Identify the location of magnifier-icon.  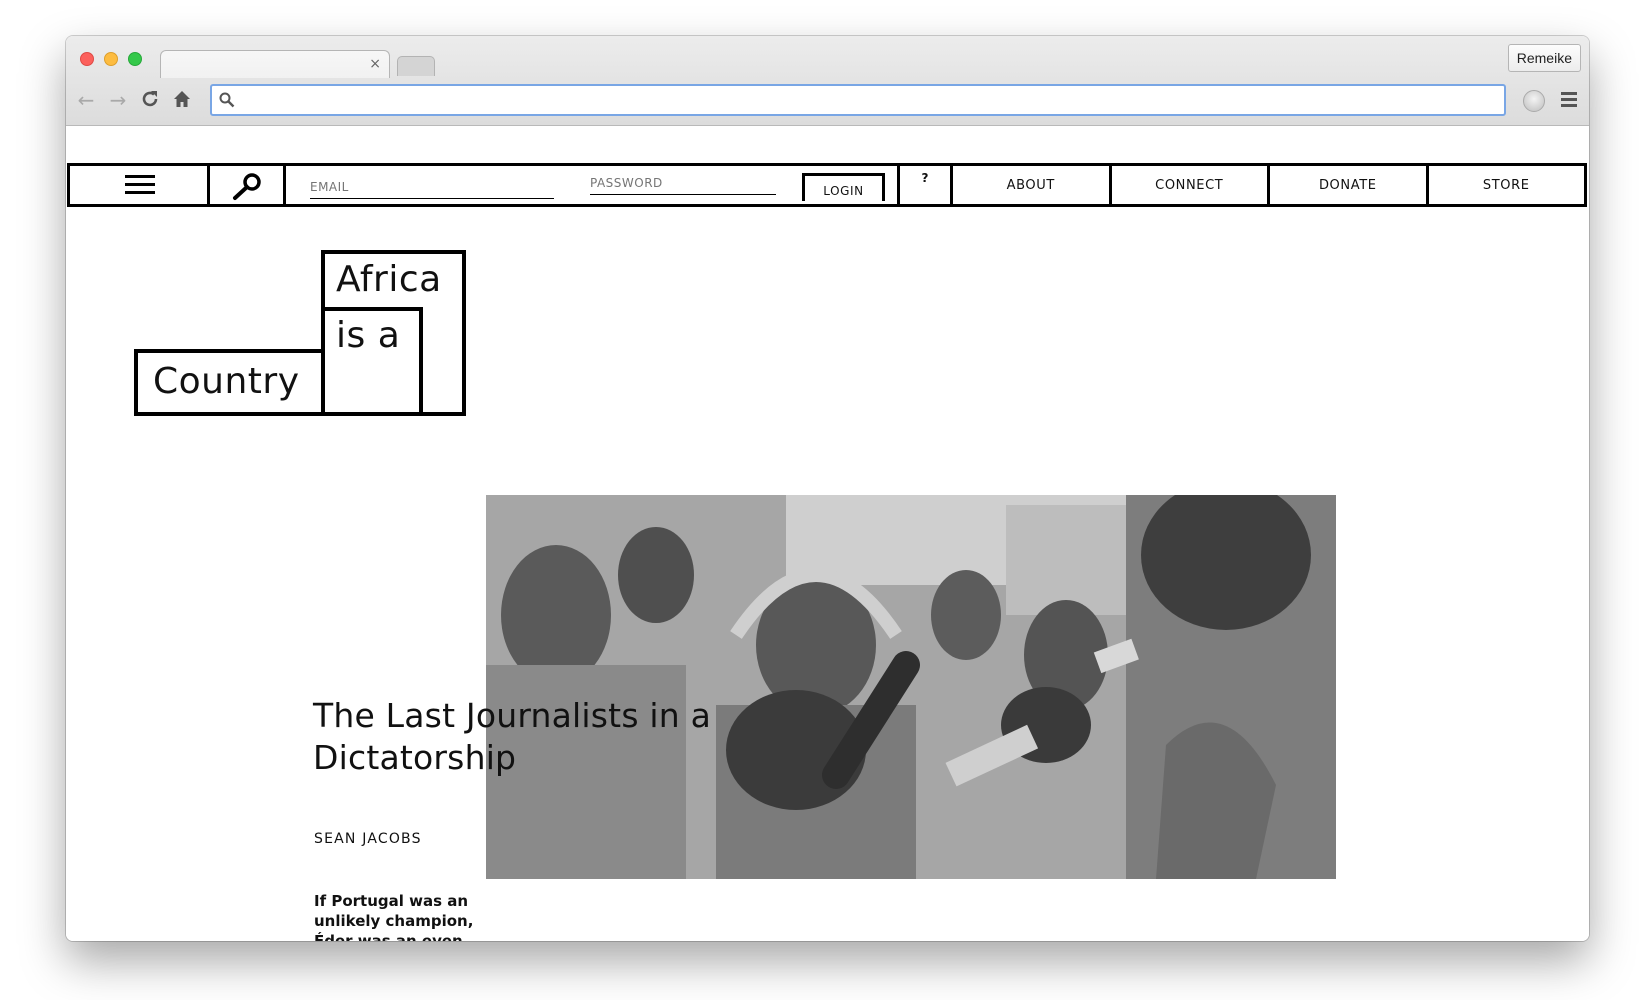
(247, 186).